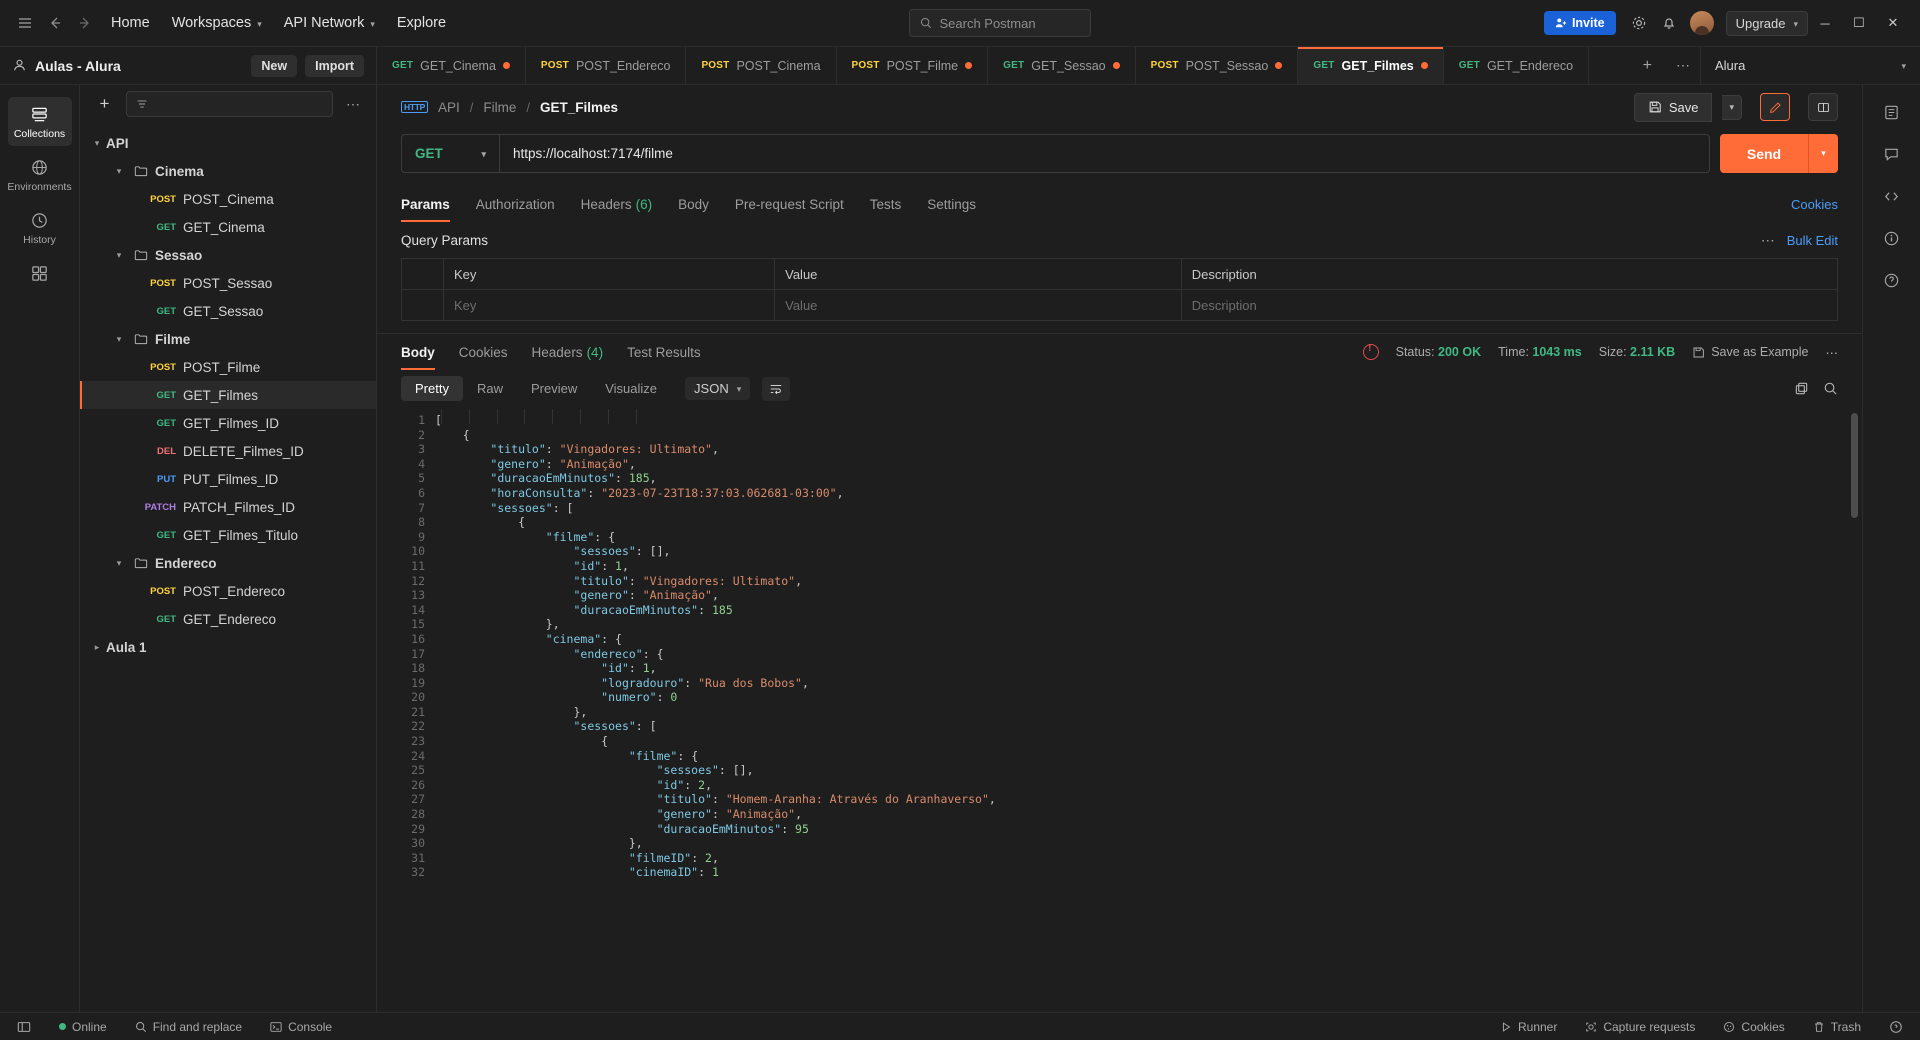 Image resolution: width=1920 pixels, height=1040 pixels. I want to click on environment-selector: Alura ▾, so click(1810, 65).